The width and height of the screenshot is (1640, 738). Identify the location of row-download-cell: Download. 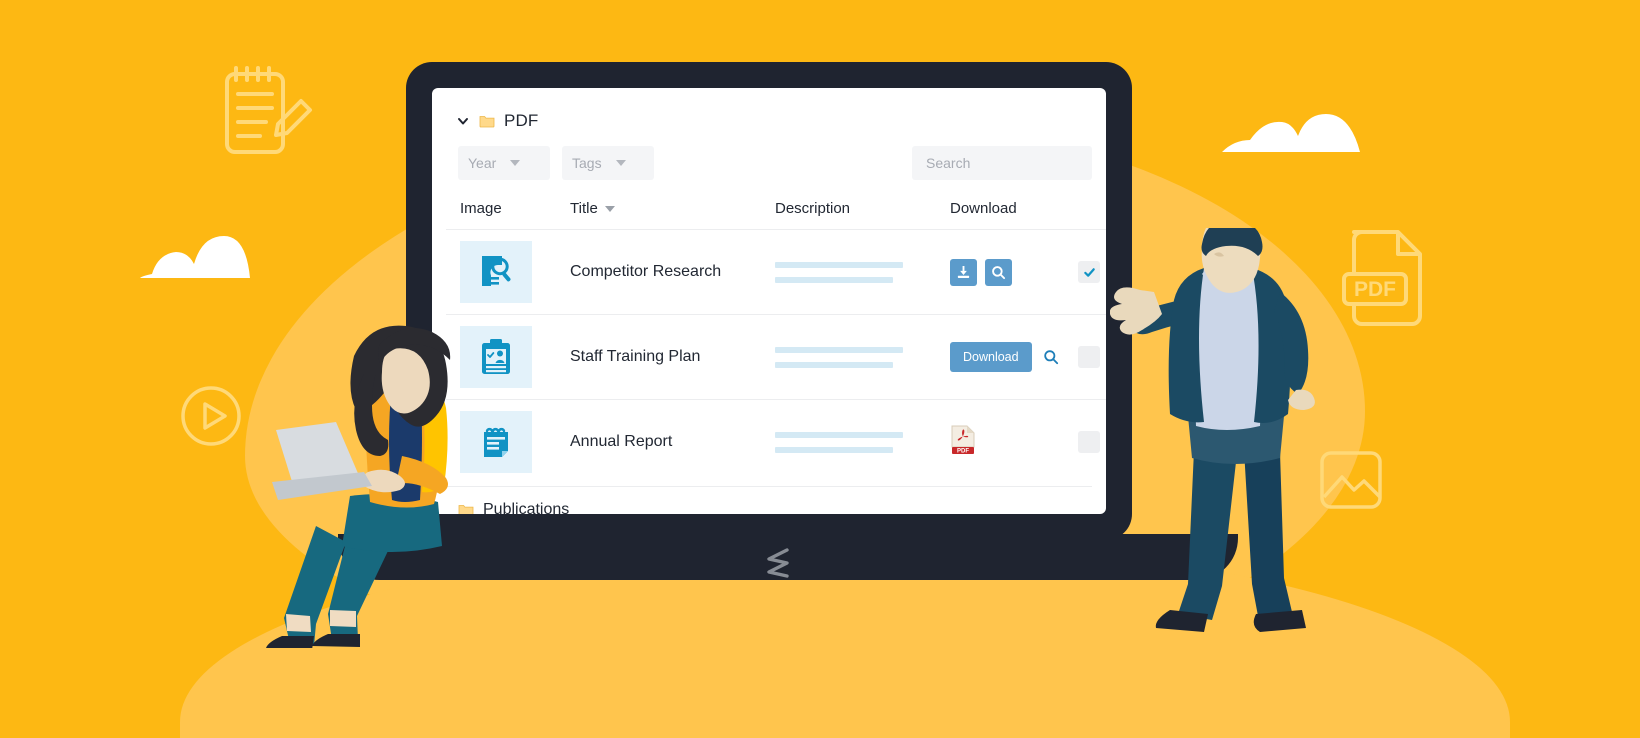
(1010, 357).